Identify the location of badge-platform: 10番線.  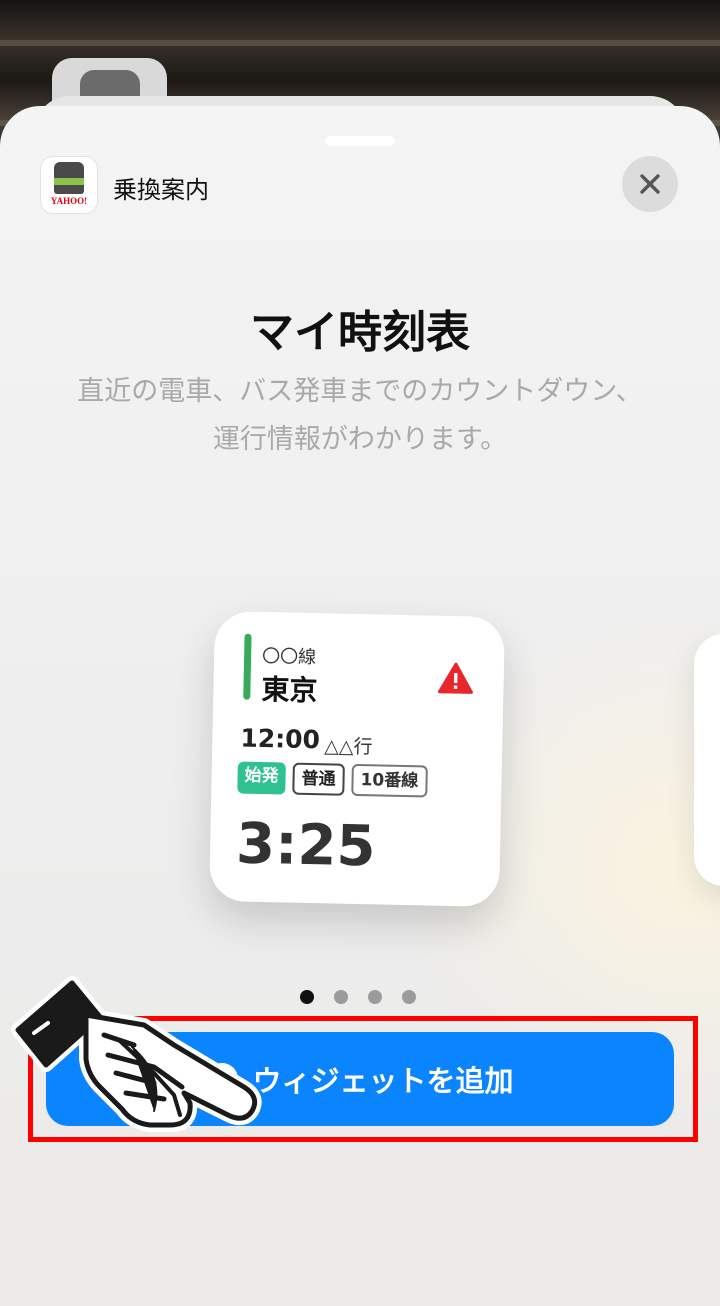
(389, 780).